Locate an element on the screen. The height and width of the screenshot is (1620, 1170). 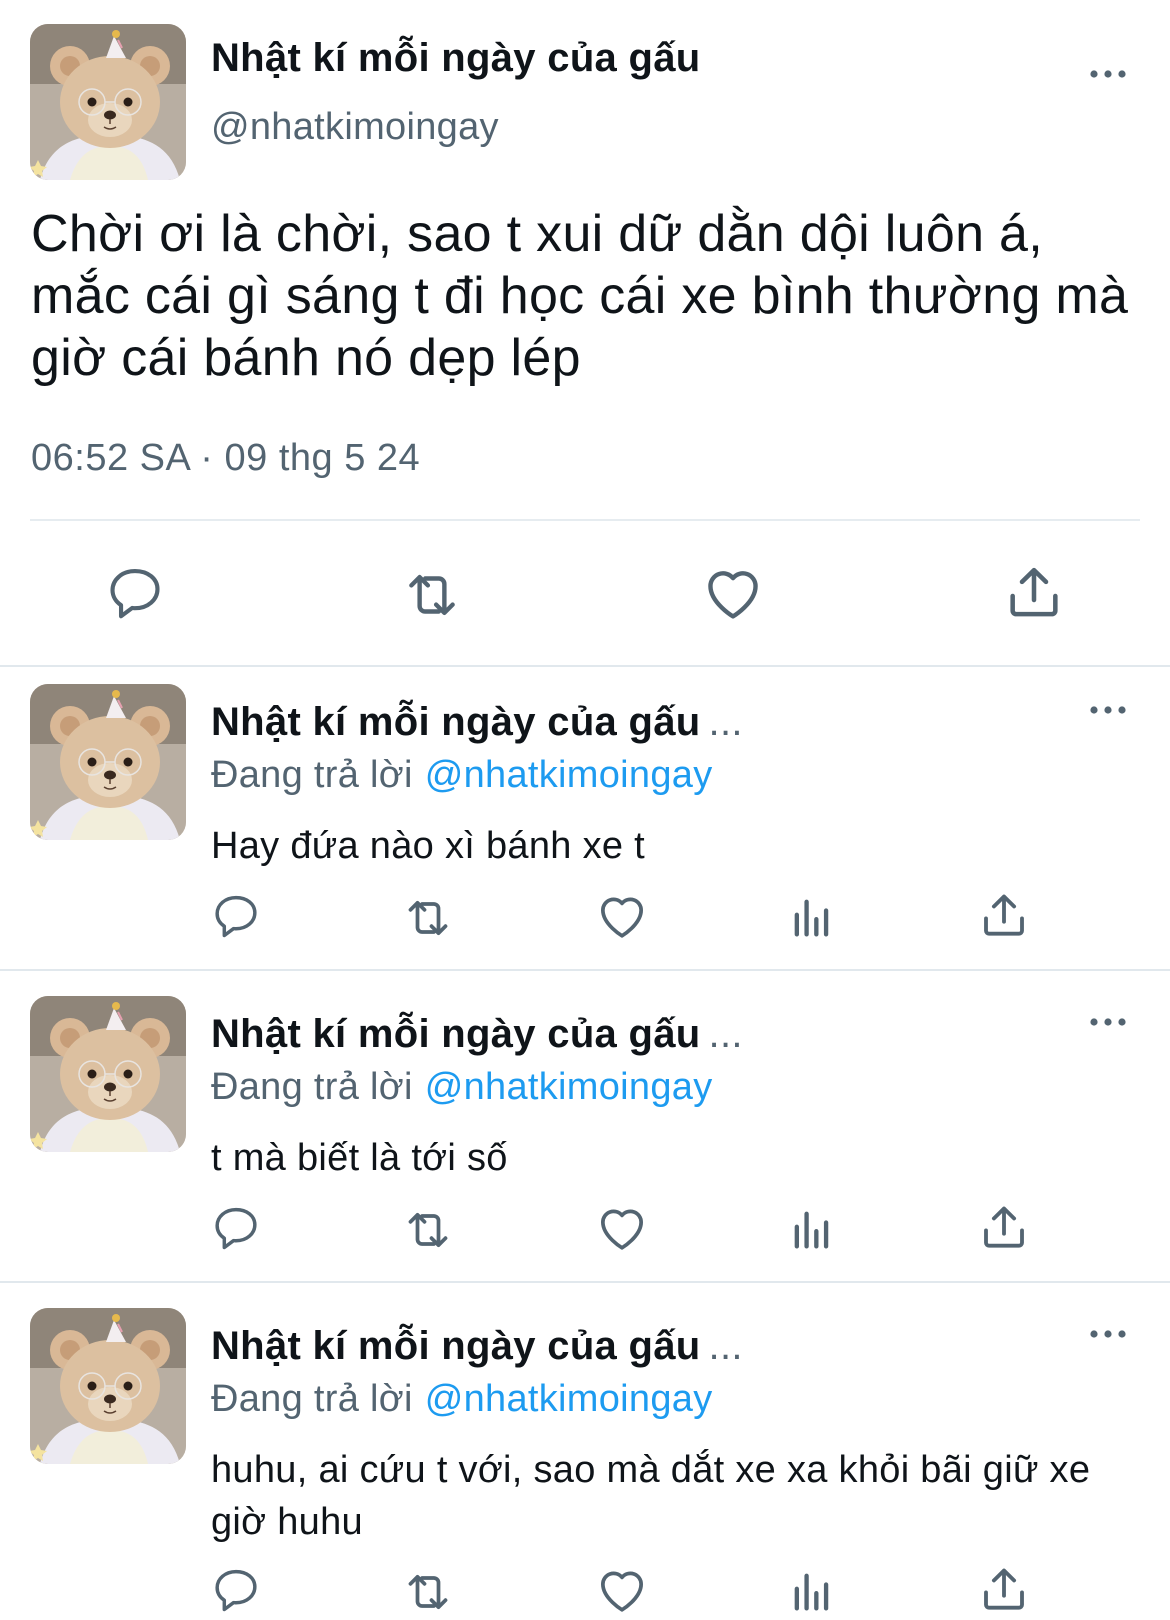
tweet-timestamp: 06:52 SA · 09 thg 5 24 is located at coordinates (225, 458).